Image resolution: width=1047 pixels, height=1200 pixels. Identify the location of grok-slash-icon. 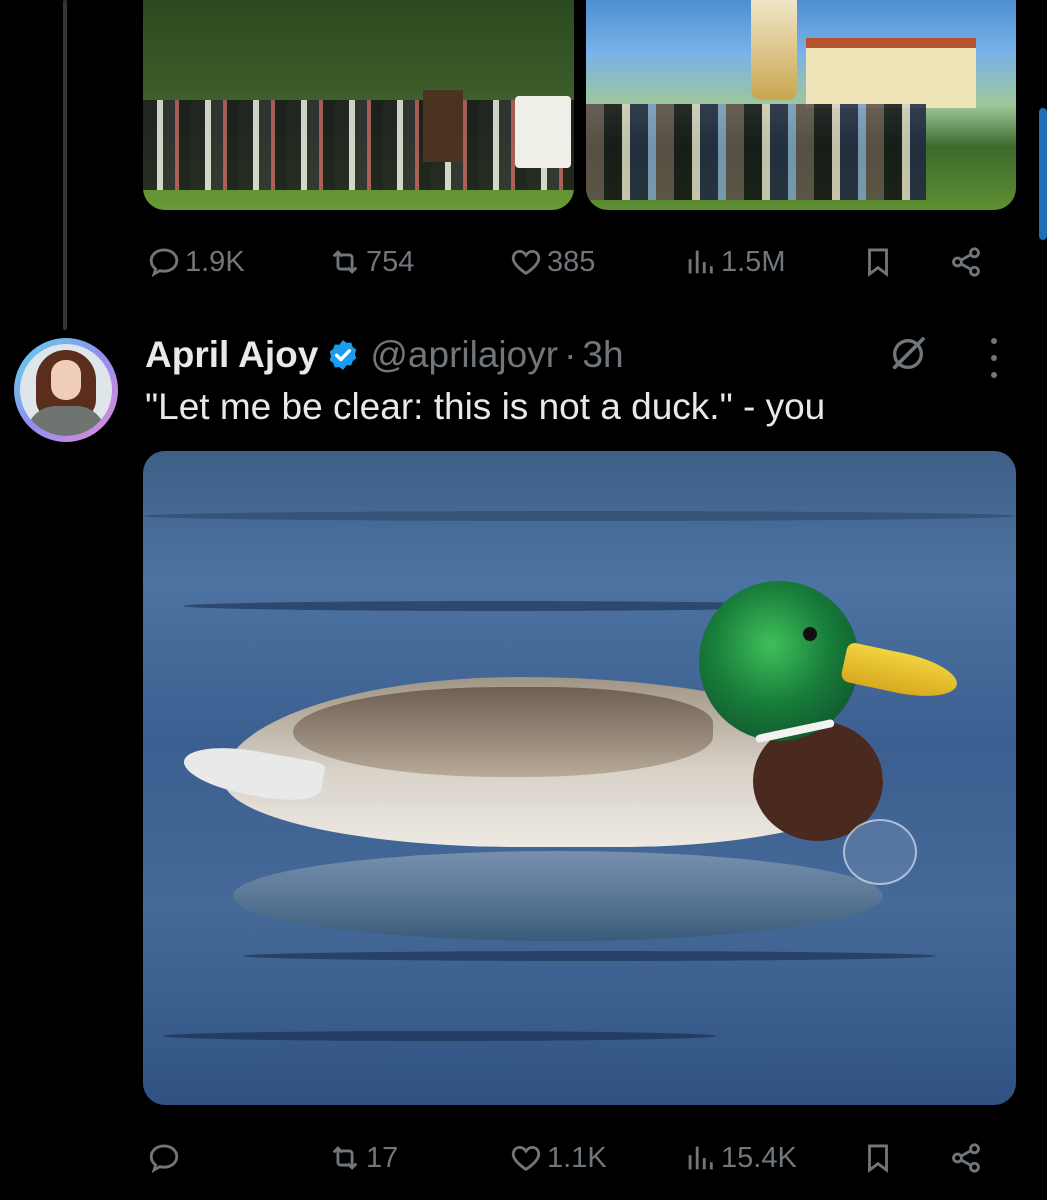
(908, 354).